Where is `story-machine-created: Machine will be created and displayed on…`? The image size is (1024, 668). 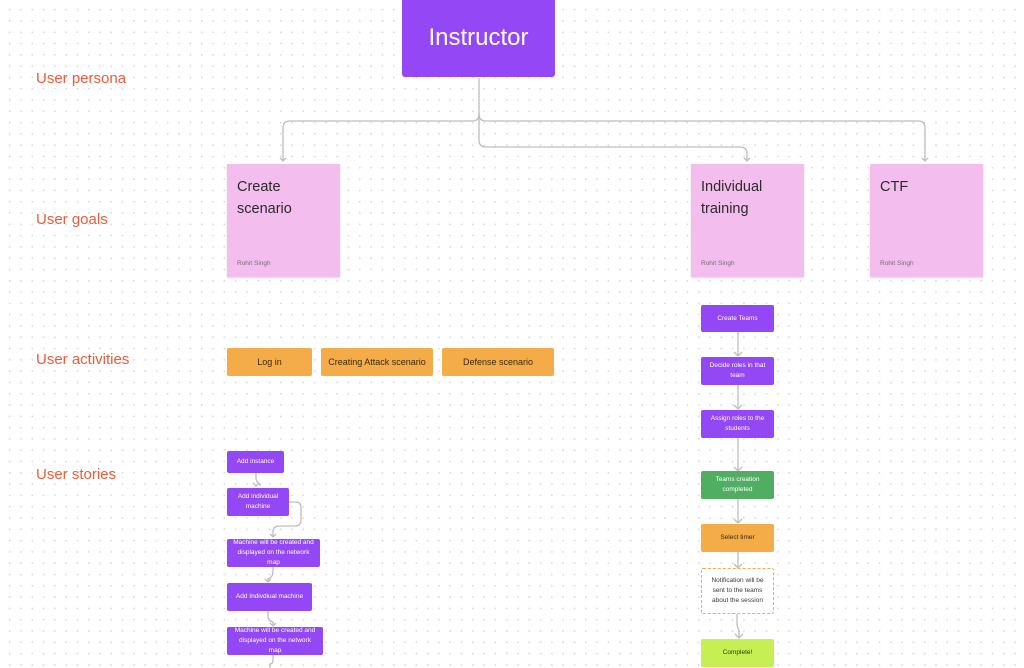 story-machine-created: Machine will be created and displayed on… is located at coordinates (273, 553).